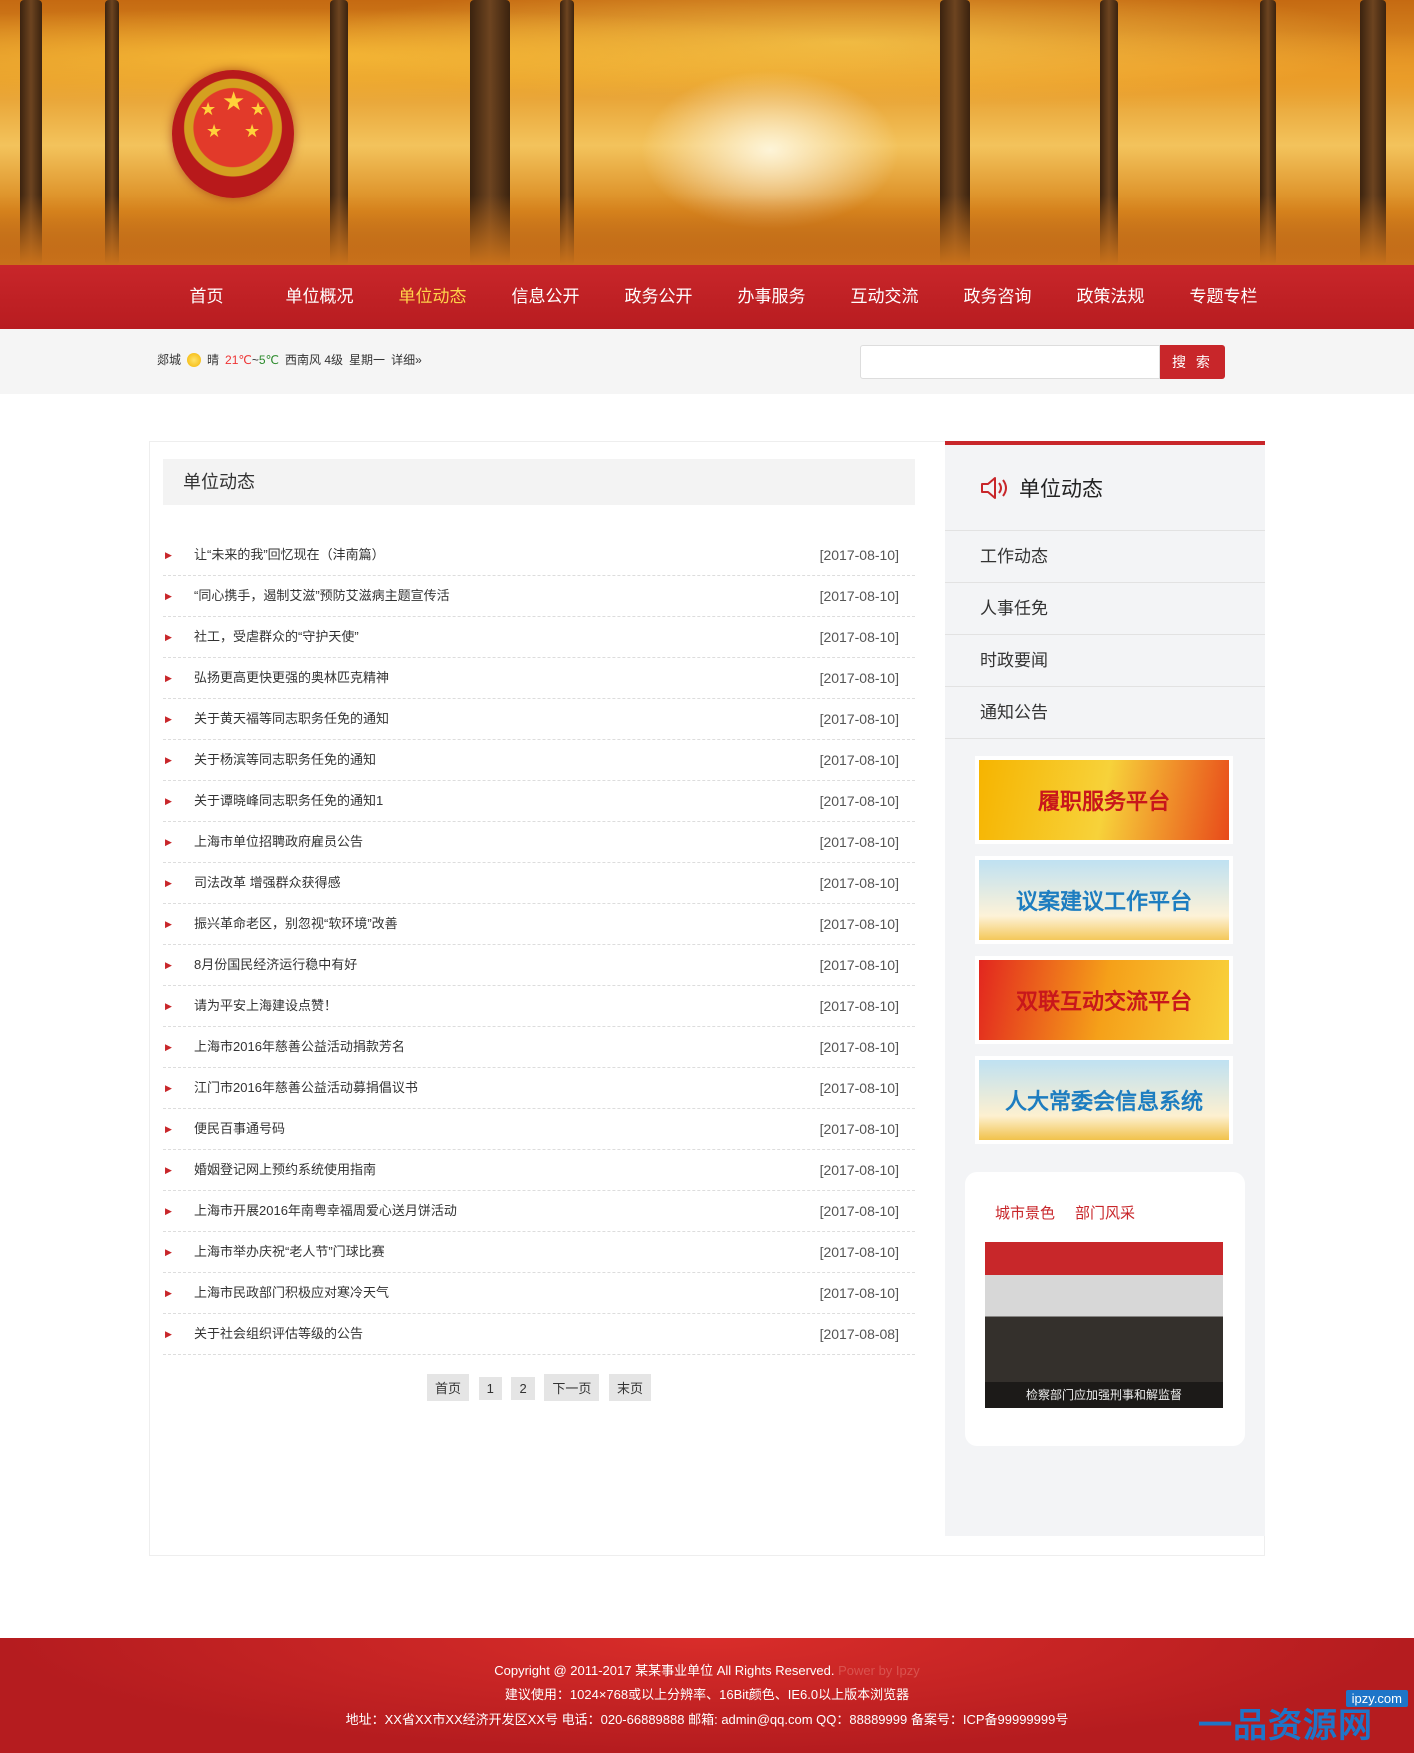 The height and width of the screenshot is (1753, 1414). I want to click on news-title: 弘扬更高更快更强的奥林匹克精神, so click(291, 678).